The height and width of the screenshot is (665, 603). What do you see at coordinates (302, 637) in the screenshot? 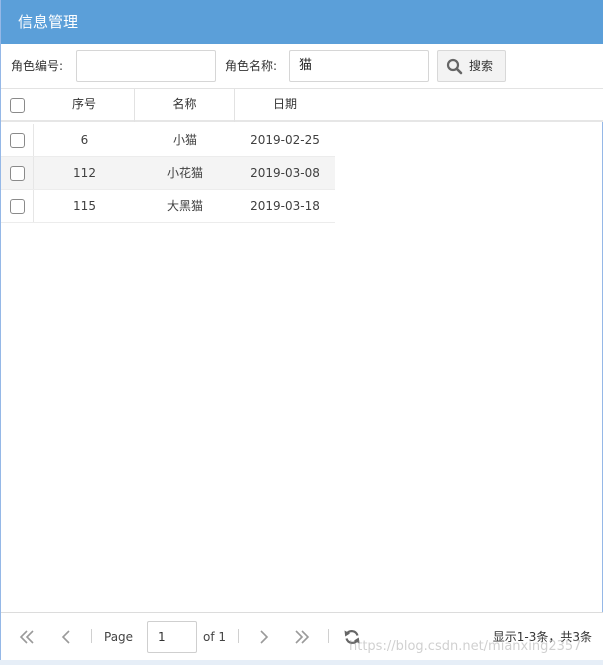
I see `last-page-icon` at bounding box center [302, 637].